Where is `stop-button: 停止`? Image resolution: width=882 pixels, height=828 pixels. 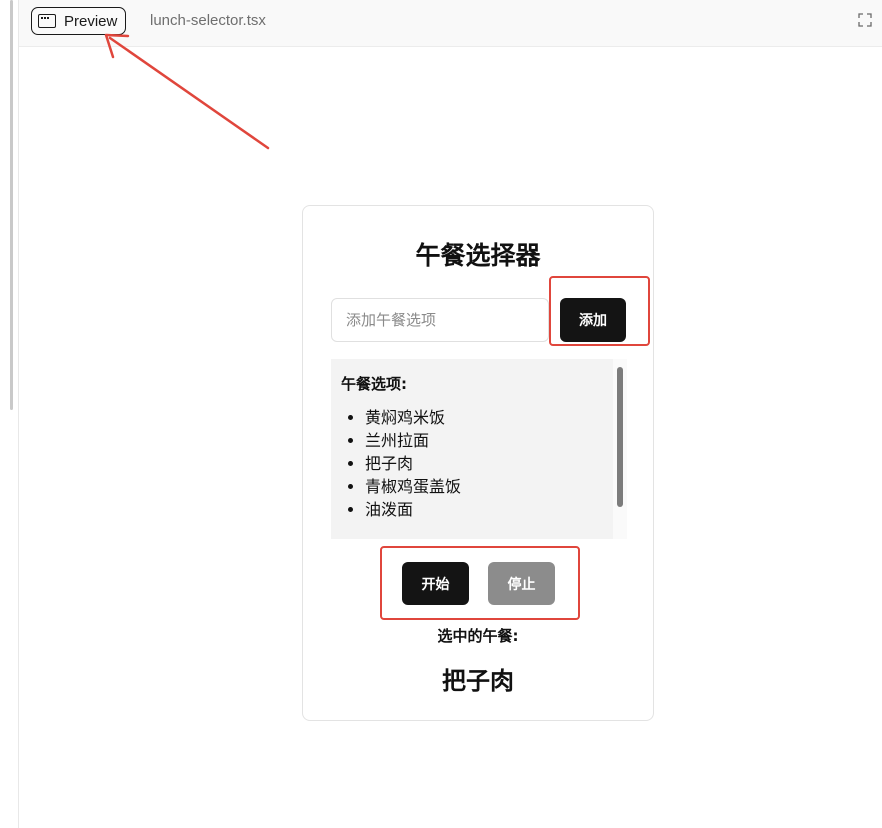 stop-button: 停止 is located at coordinates (521, 583).